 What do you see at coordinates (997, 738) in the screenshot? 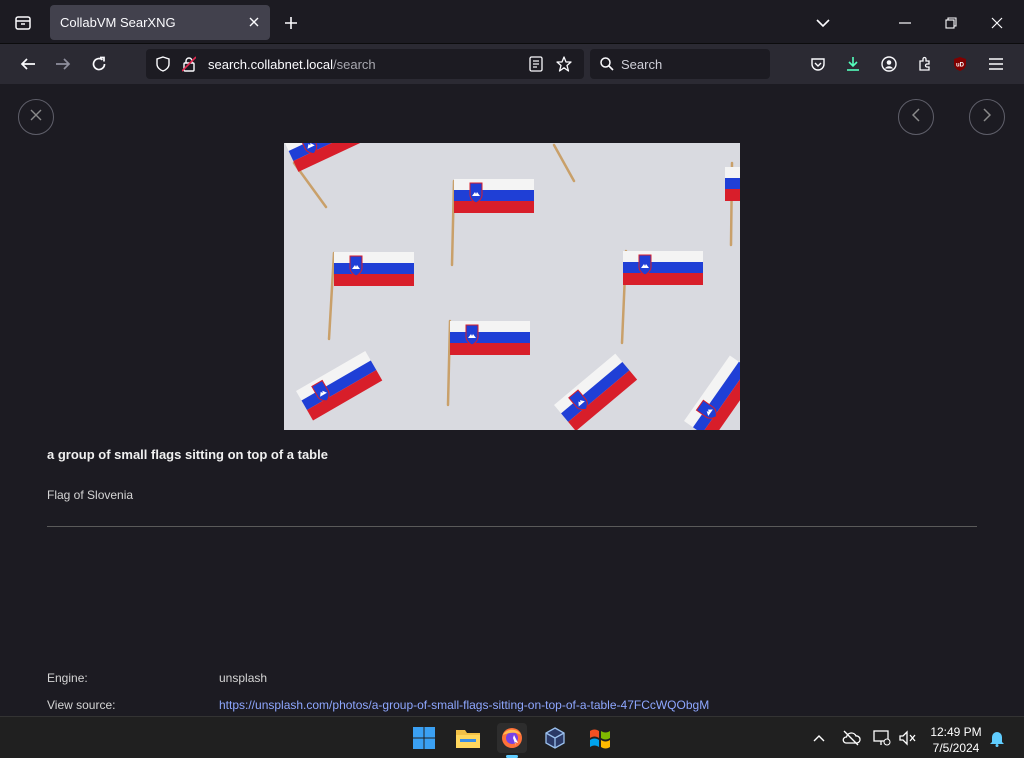
I see `notification-bell-icon` at bounding box center [997, 738].